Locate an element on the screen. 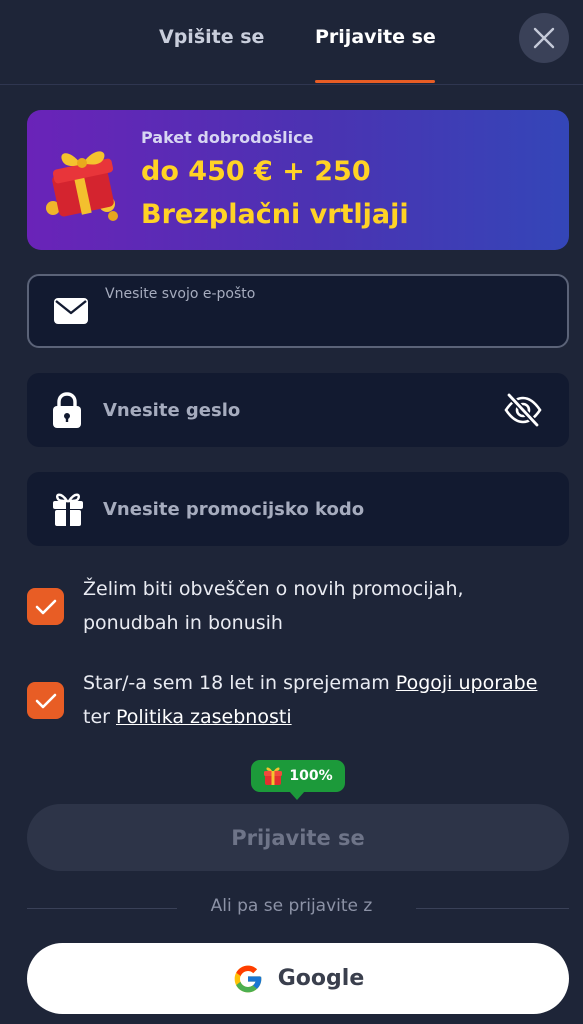  password-field is located at coordinates (298, 410).